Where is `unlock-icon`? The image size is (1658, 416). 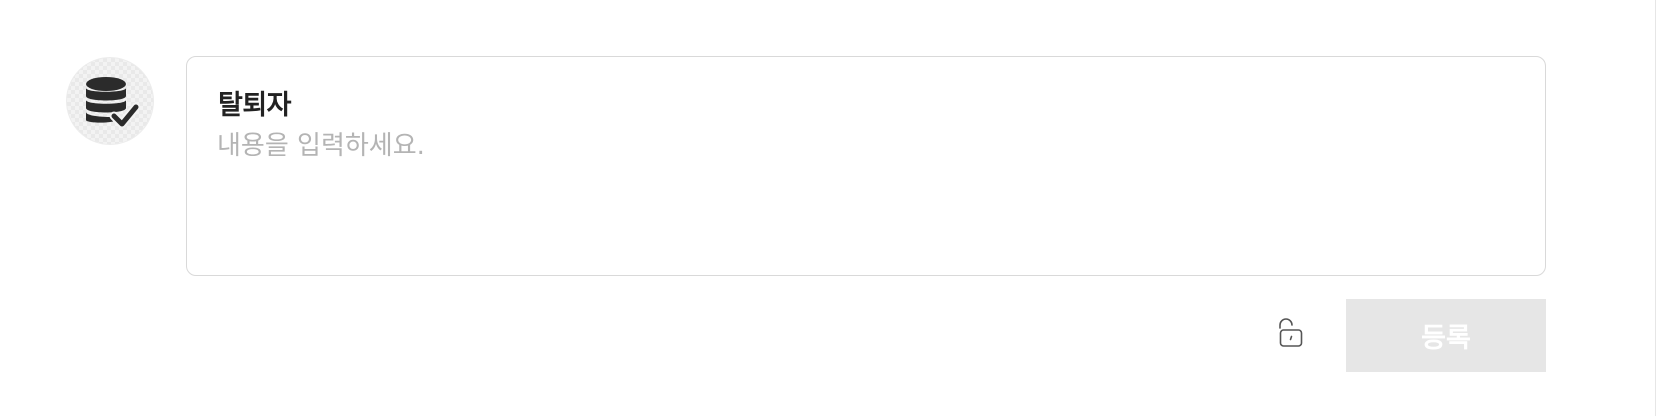 unlock-icon is located at coordinates (1289, 333).